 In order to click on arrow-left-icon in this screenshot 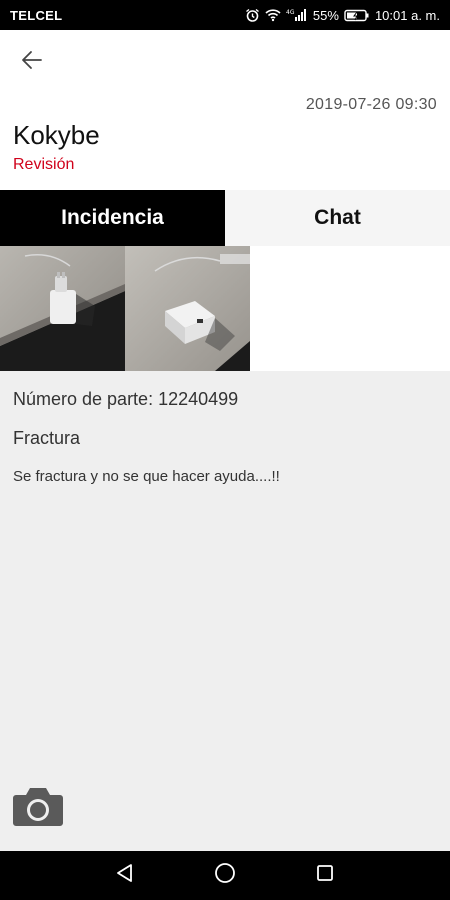, I will do `click(32, 62)`.